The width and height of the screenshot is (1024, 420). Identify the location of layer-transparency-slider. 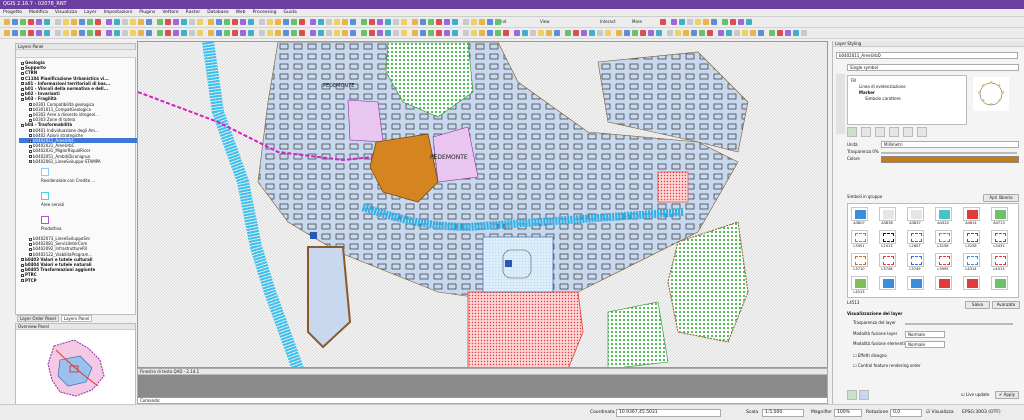
(959, 324).